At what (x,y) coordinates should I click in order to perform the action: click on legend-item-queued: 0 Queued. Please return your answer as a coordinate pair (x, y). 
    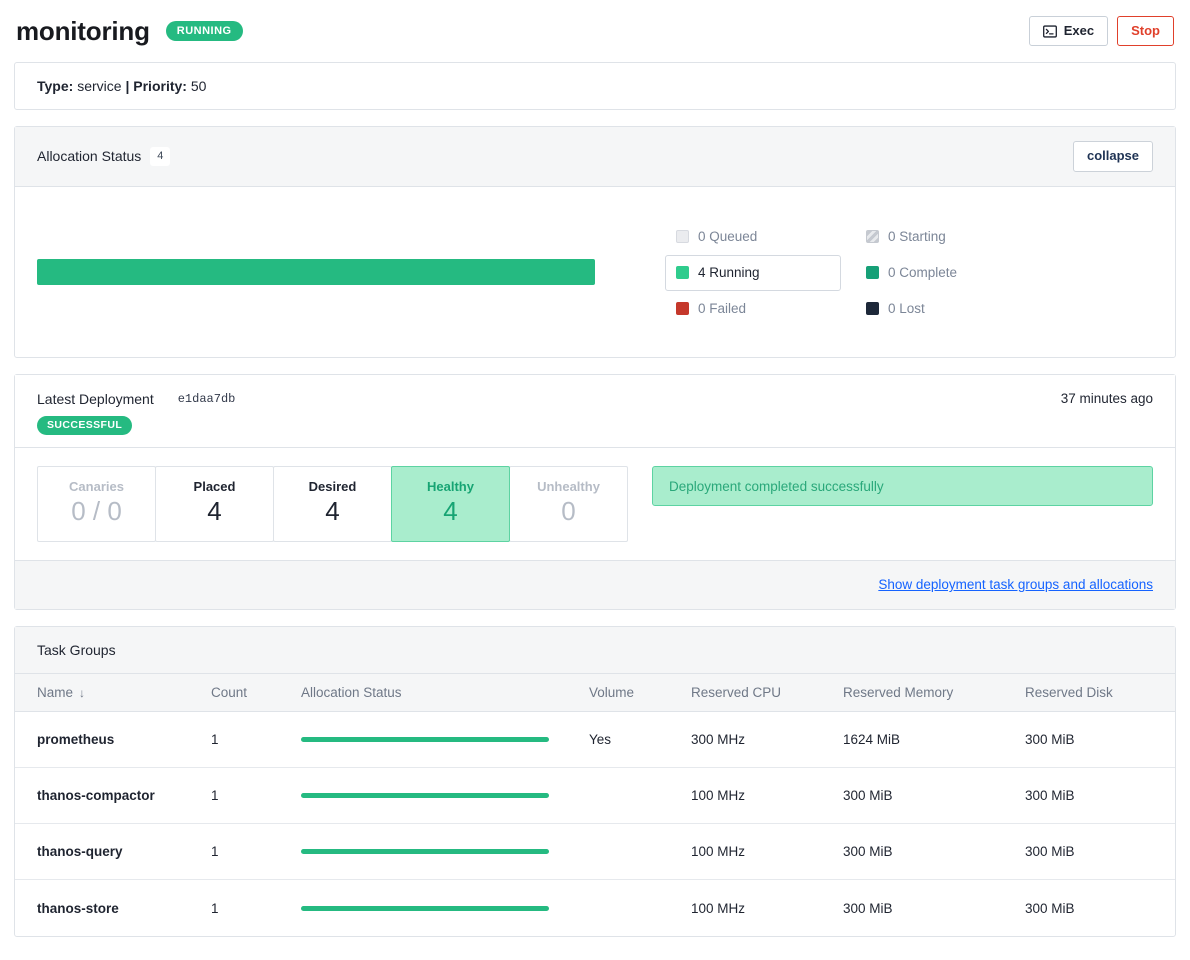
    Looking at the image, I should click on (716, 237).